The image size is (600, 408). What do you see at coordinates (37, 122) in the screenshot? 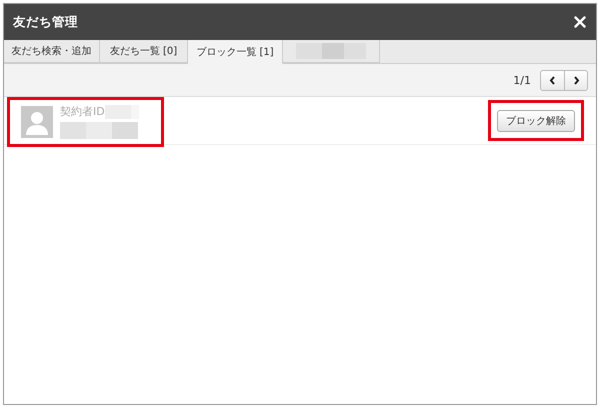
I see `avatar-icon` at bounding box center [37, 122].